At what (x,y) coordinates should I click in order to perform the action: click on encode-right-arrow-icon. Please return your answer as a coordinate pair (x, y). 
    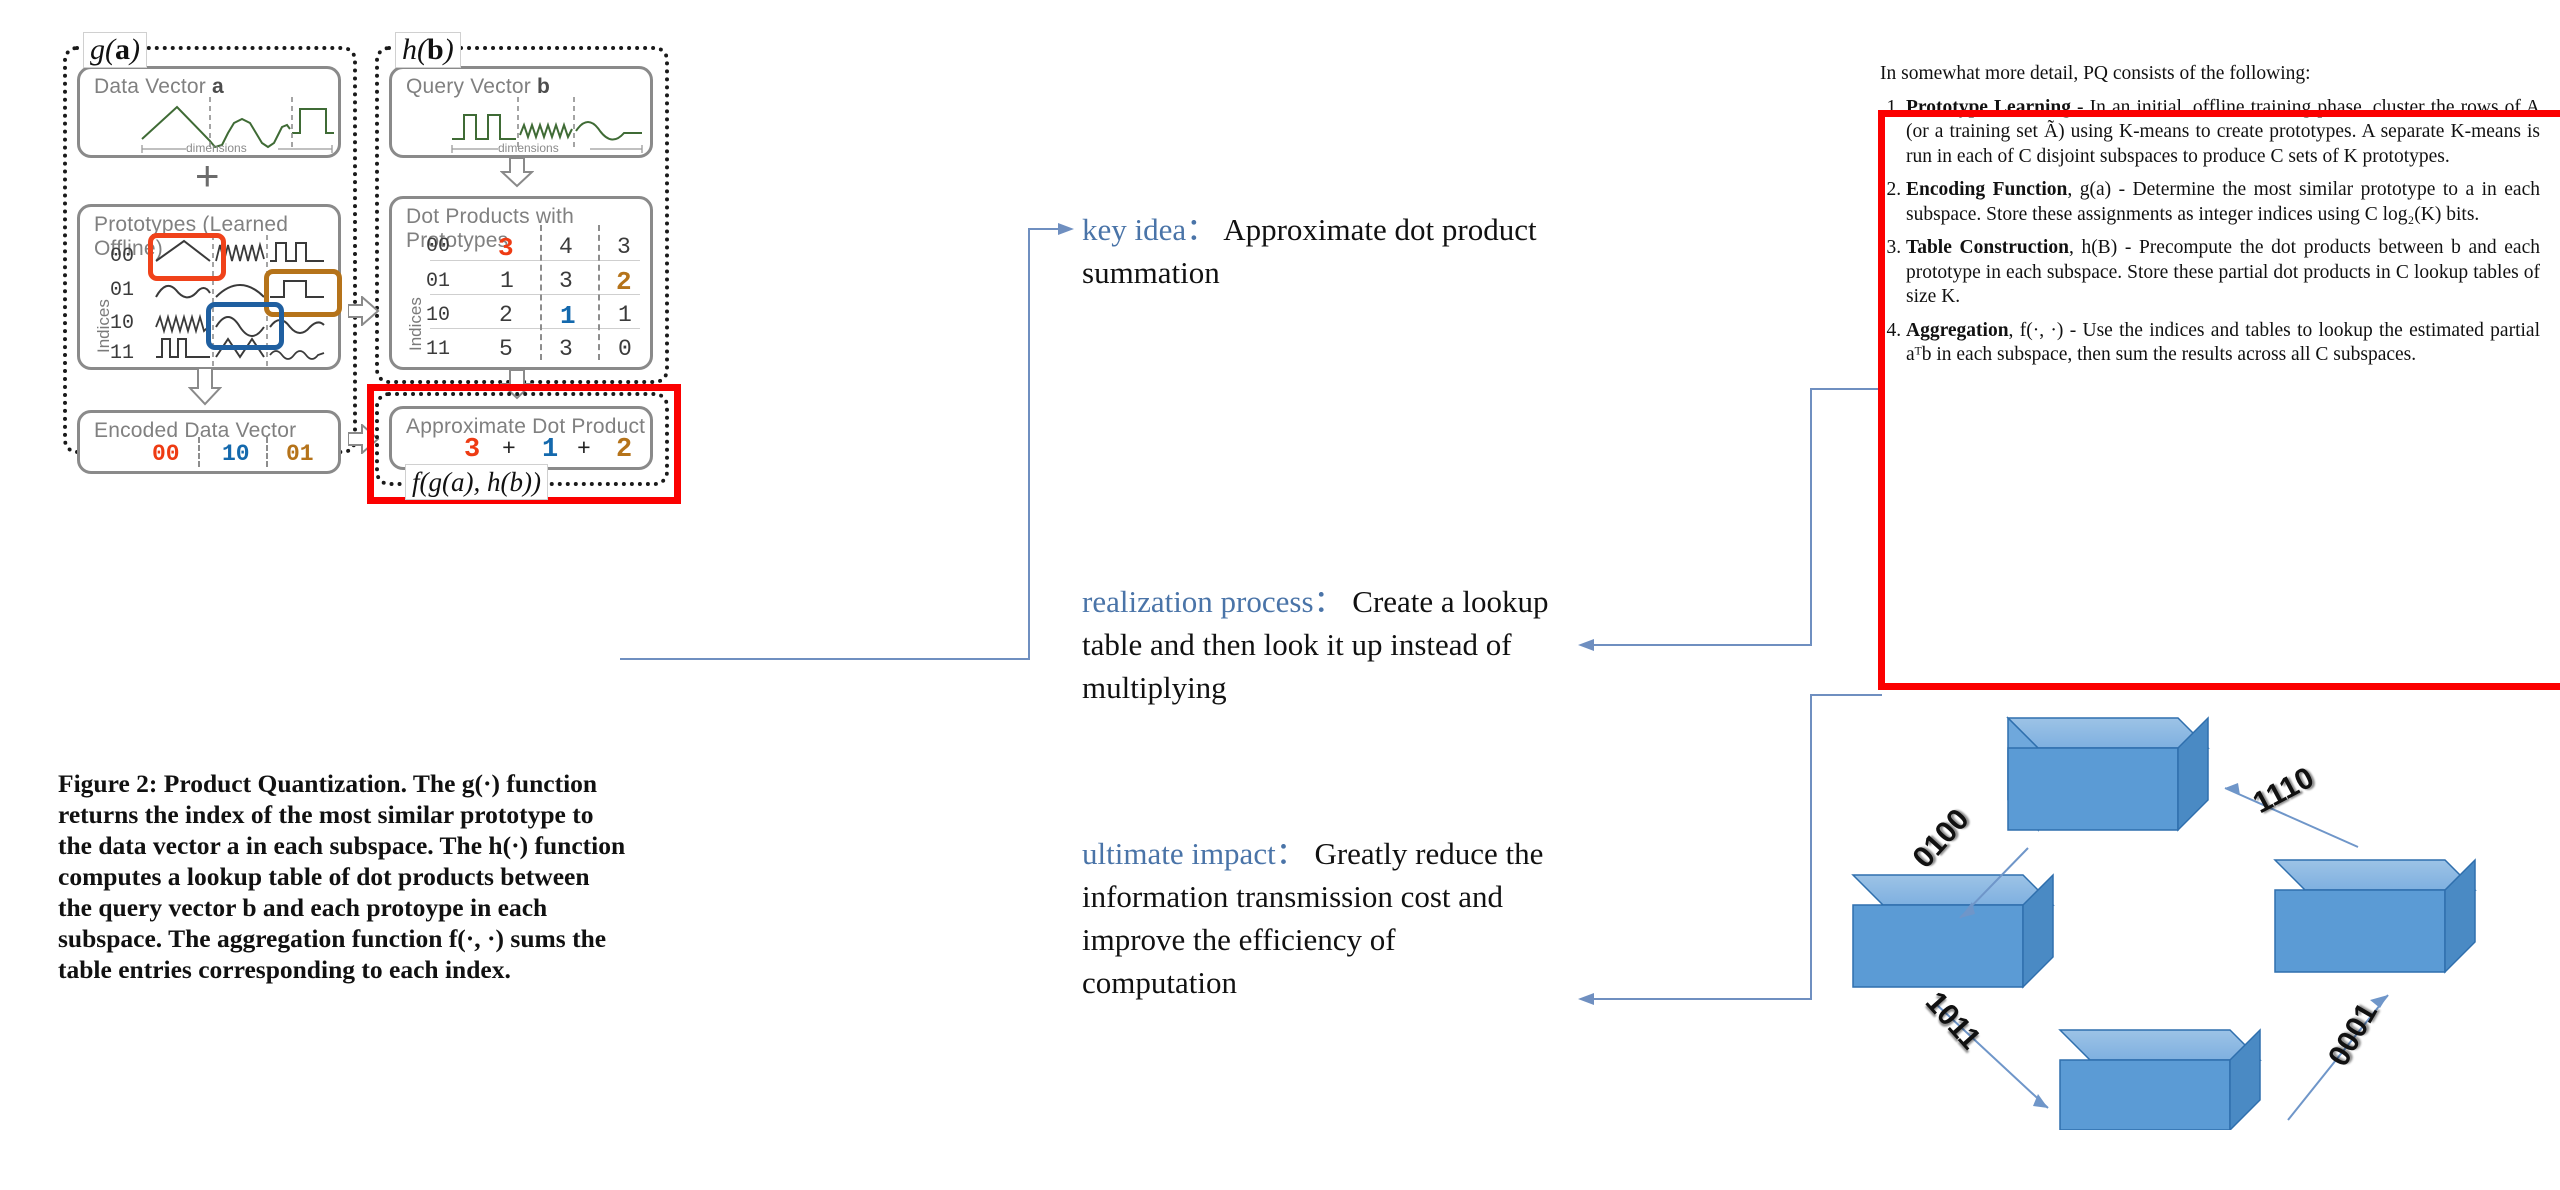
    Looking at the image, I should click on (364, 311).